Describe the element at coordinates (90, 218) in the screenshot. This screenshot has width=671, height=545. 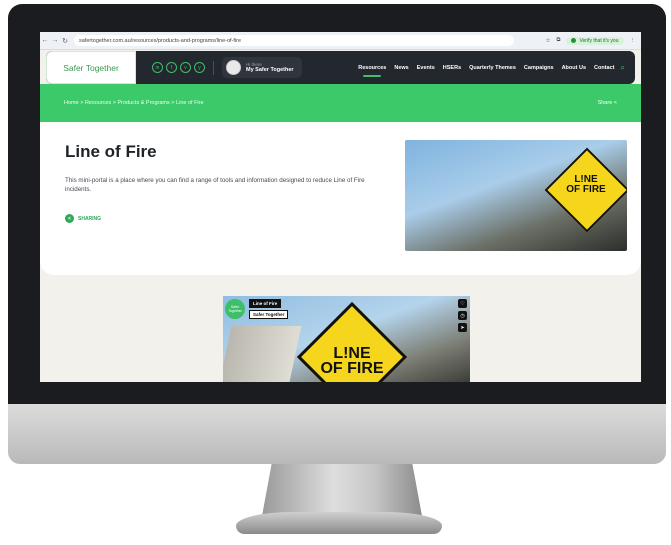
I see `sharing-label: SHARING` at that location.